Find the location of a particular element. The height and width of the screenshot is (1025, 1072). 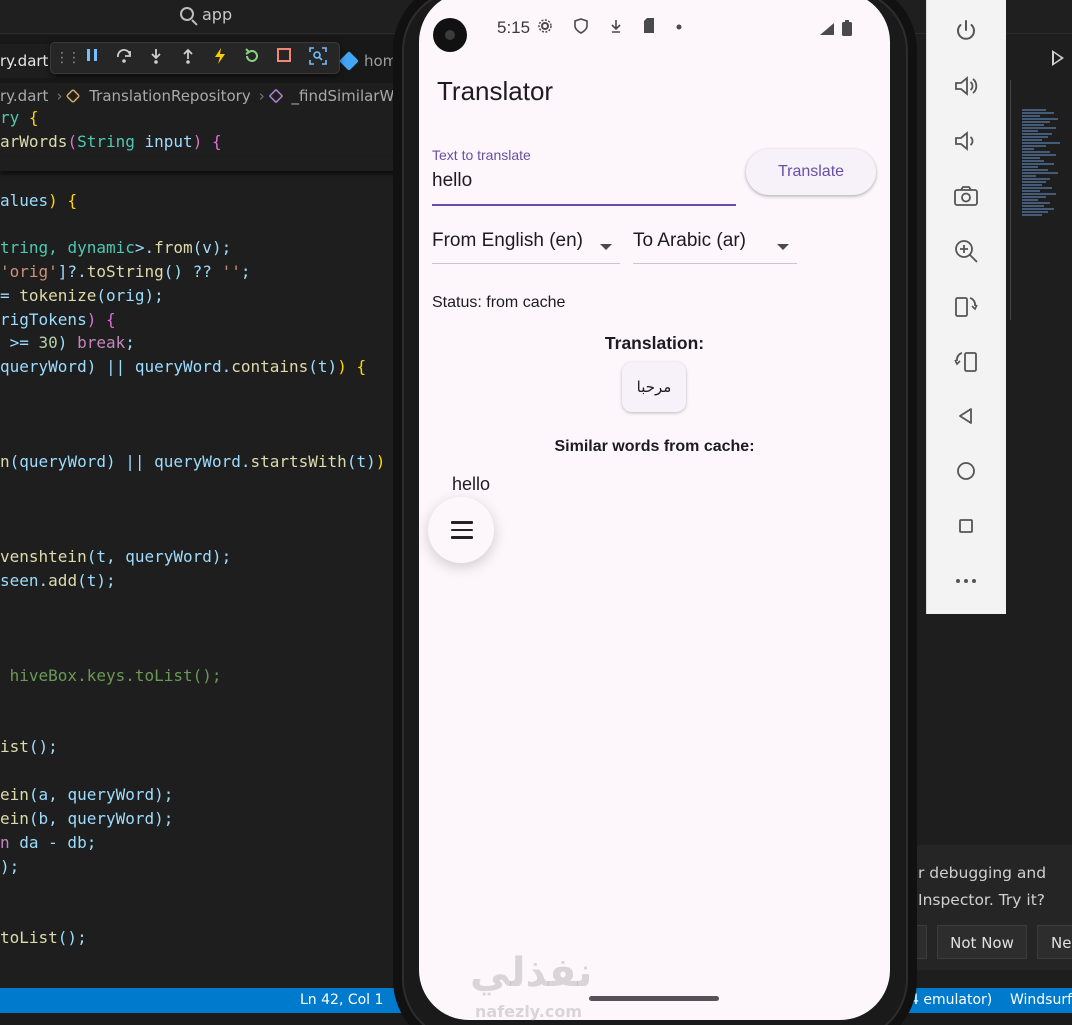

code-token: tring, is located at coordinates (34, 247).